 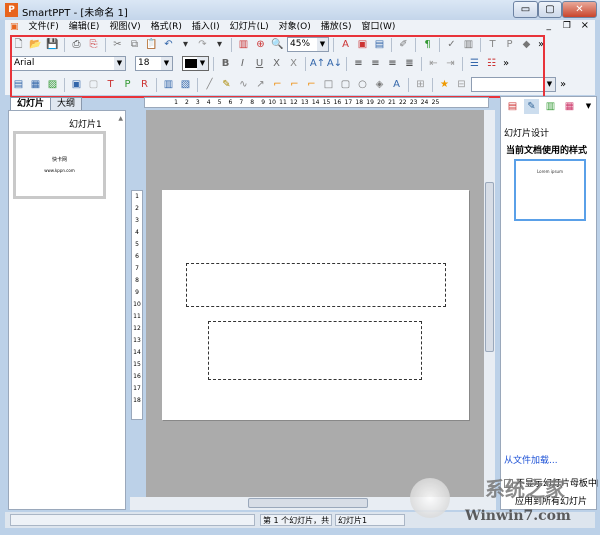 I want to click on connector-2-icon: ⌐, so click(x=294, y=84).